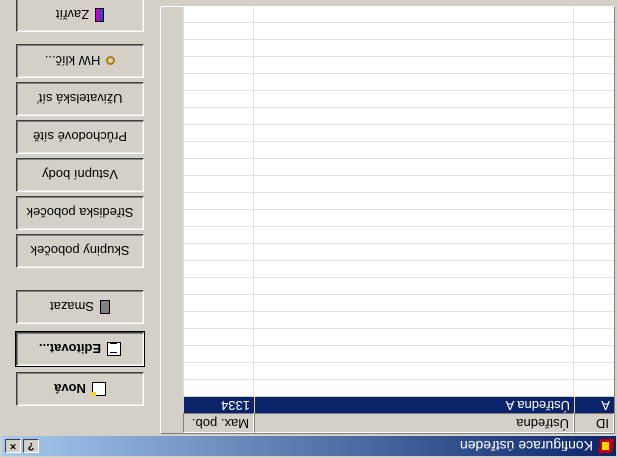  Describe the element at coordinates (70, 389) in the screenshot. I see `new-button-label: Nová` at that location.